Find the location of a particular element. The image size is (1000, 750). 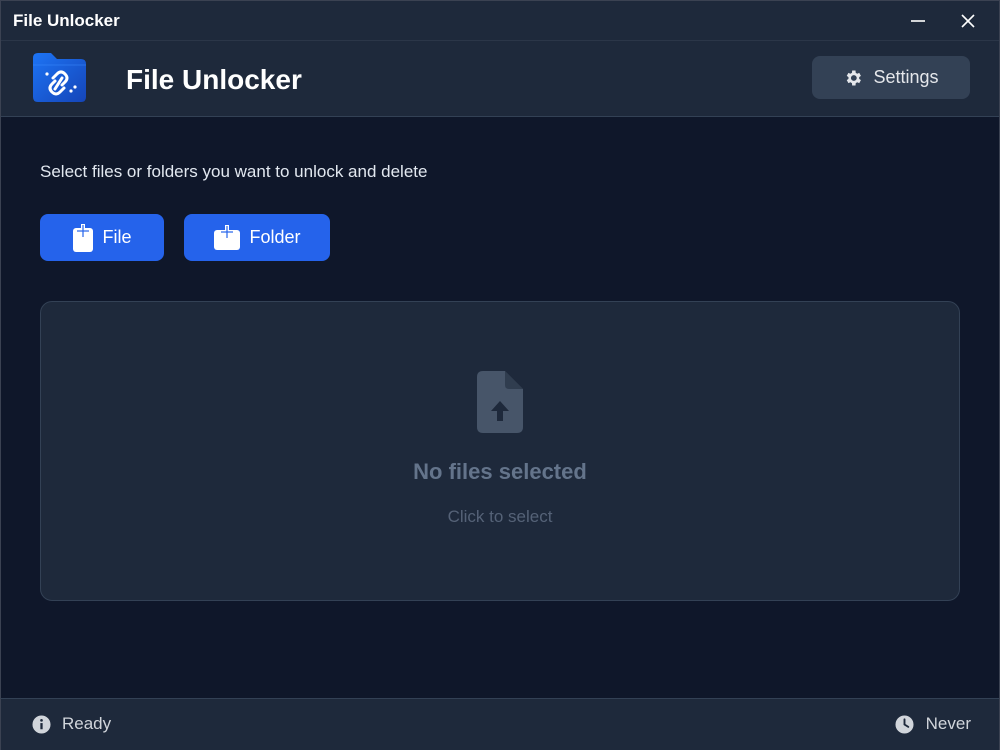

settings-label: Settings is located at coordinates (906, 77).